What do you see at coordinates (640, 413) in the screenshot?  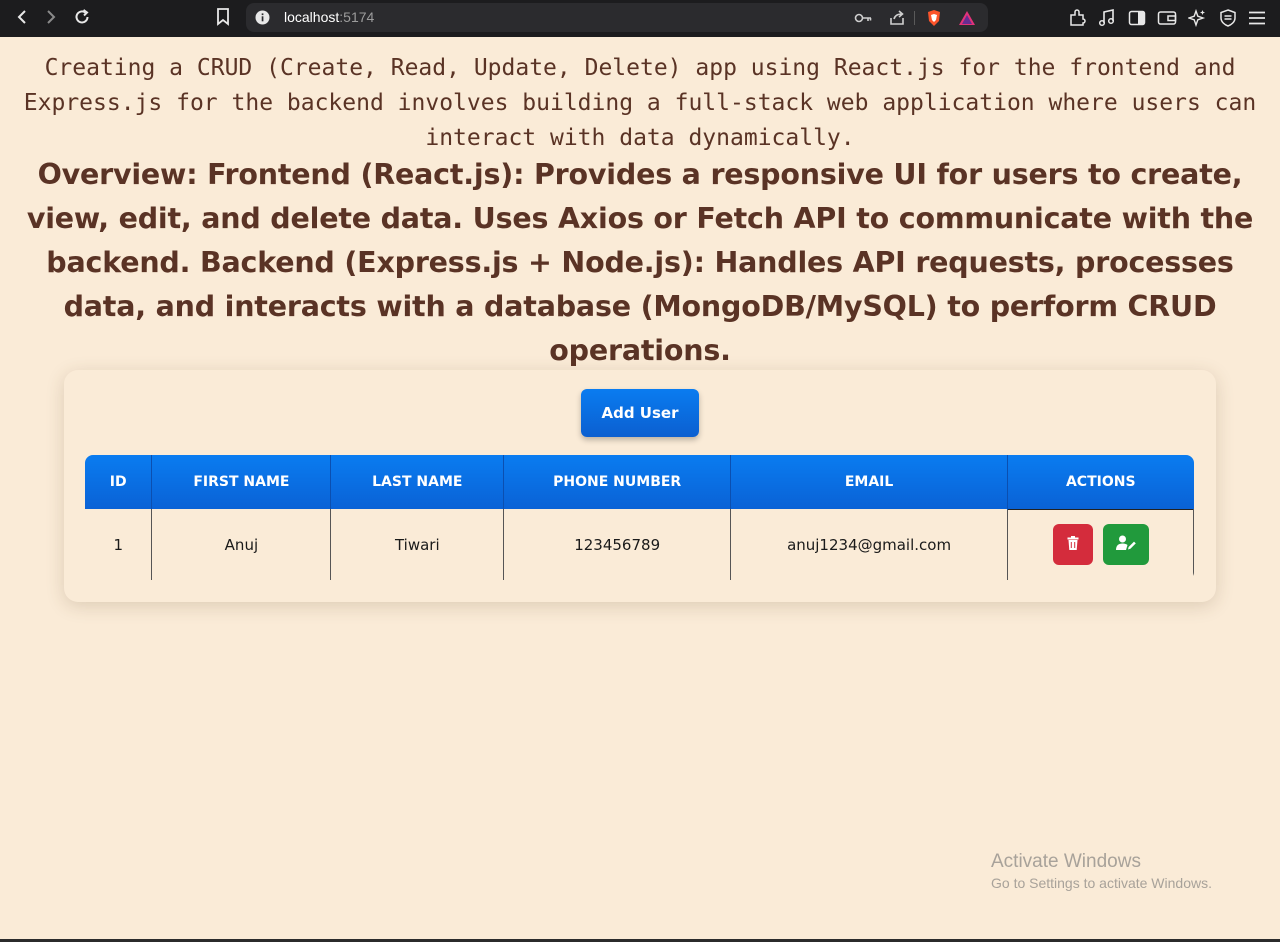 I see `add-user-button: Add User` at bounding box center [640, 413].